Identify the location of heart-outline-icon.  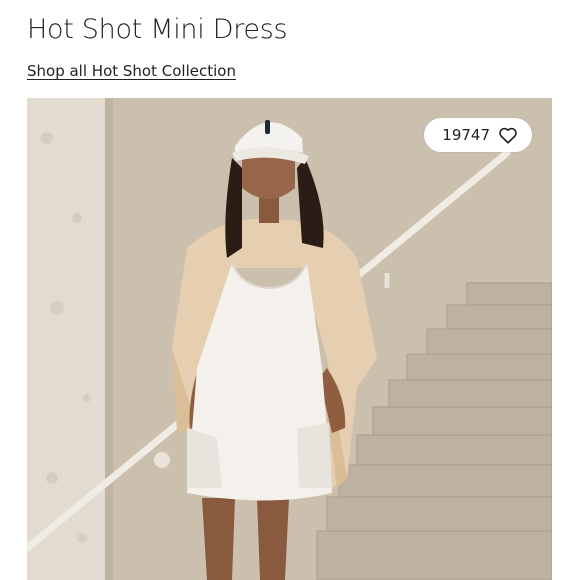
(508, 135).